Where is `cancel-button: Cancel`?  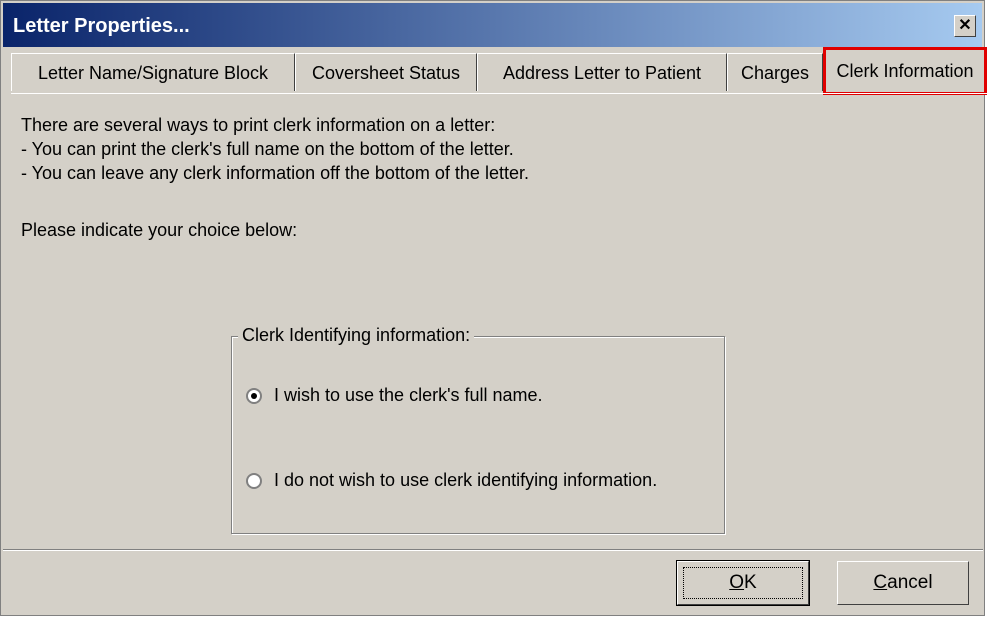 cancel-button: Cancel is located at coordinates (903, 583).